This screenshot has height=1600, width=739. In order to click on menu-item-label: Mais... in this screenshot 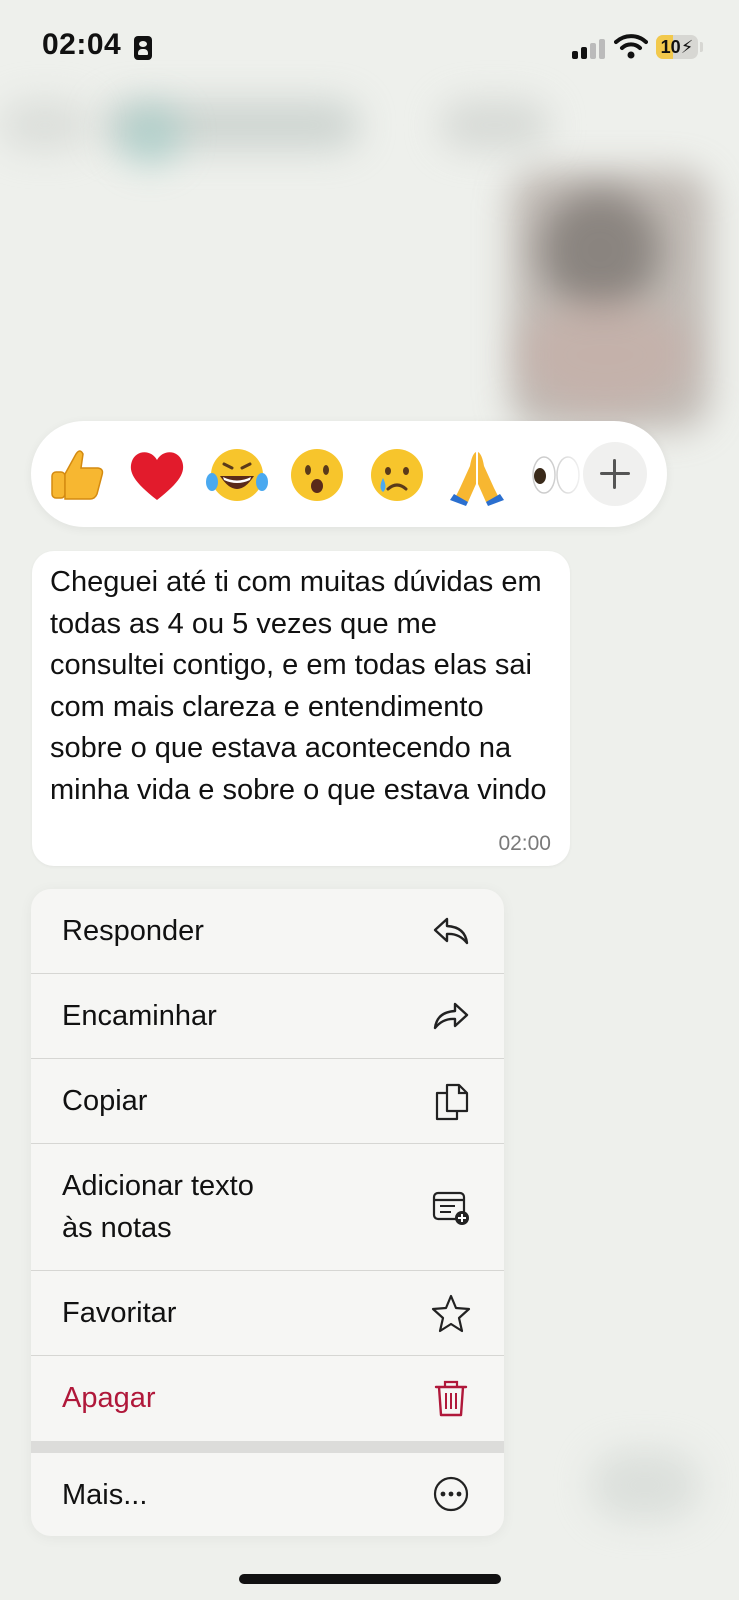, I will do `click(105, 1495)`.